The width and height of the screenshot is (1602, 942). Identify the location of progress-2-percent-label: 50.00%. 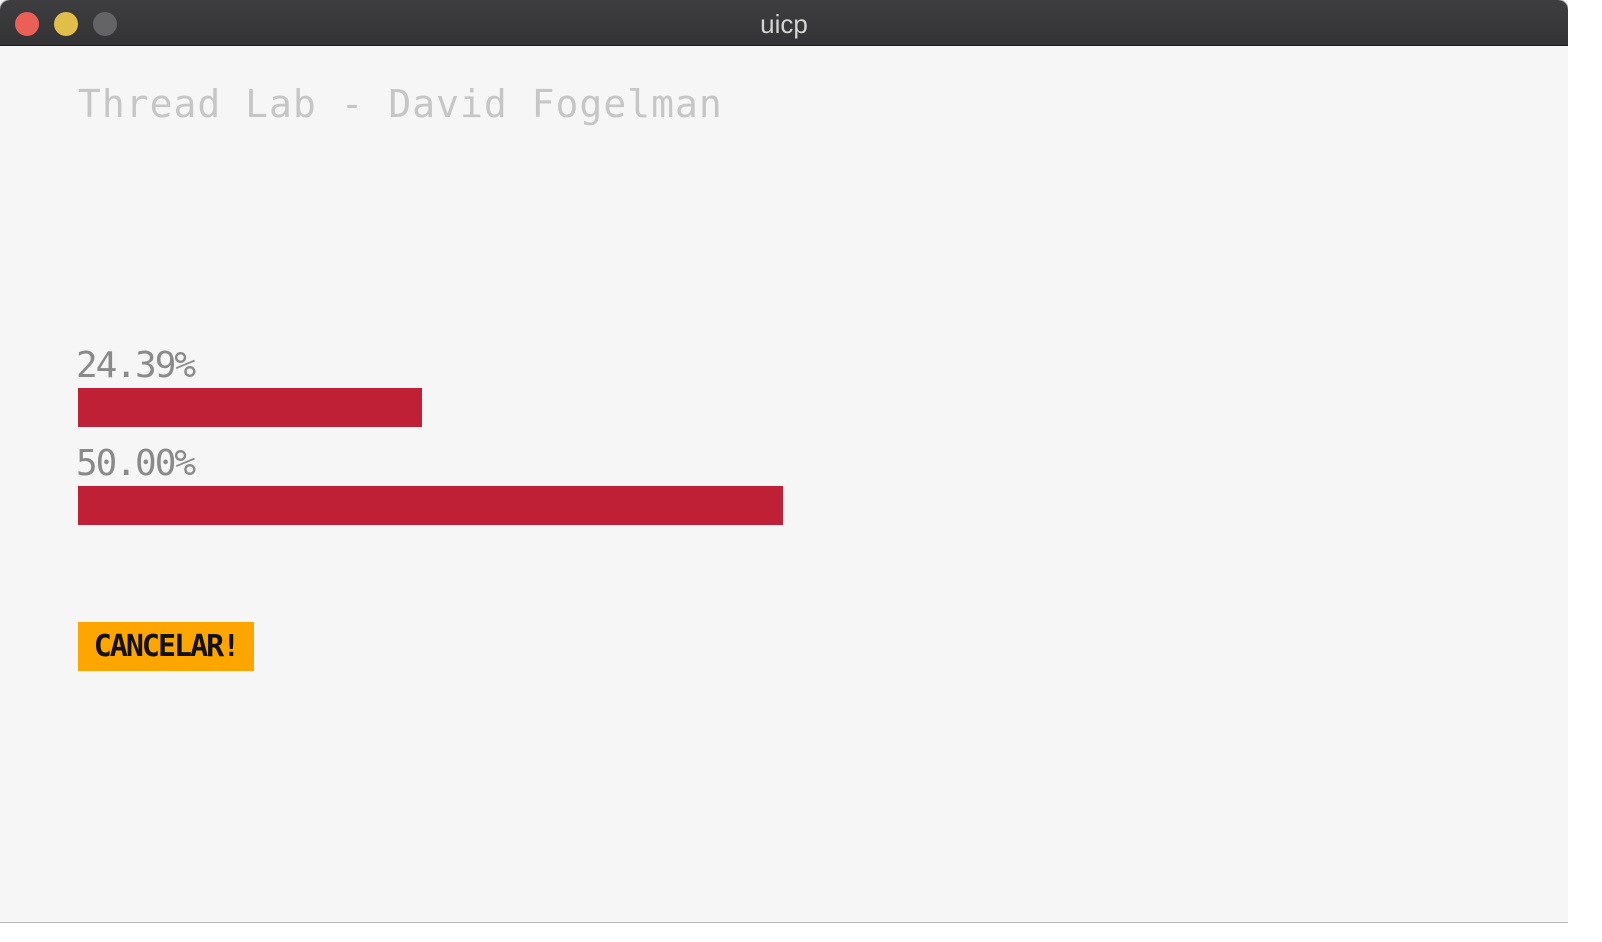
(136, 463).